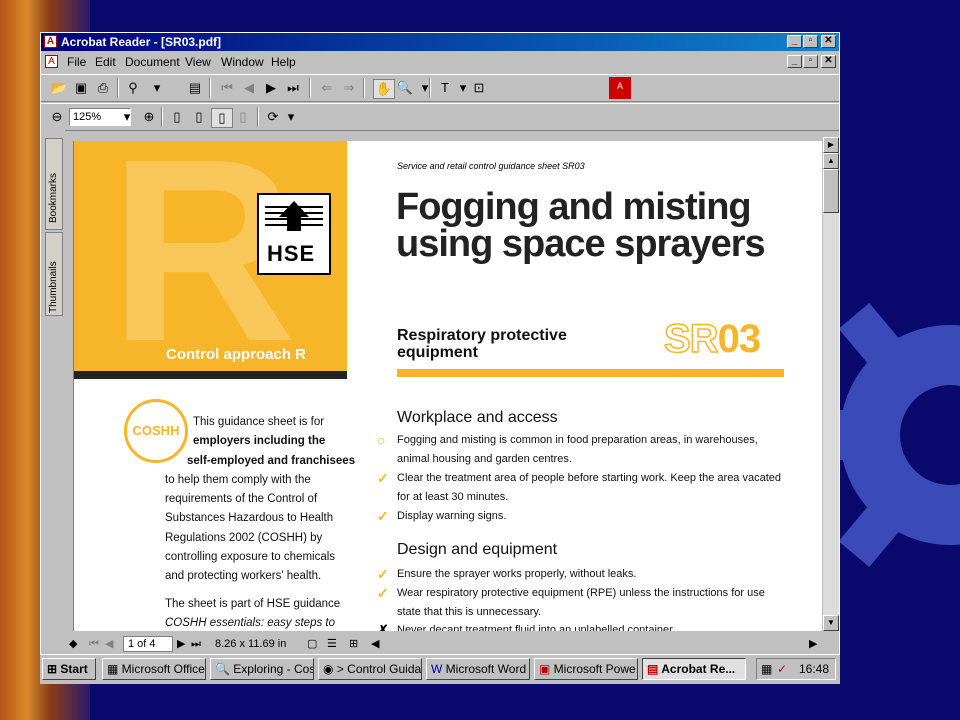  What do you see at coordinates (59, 88) in the screenshot?
I see `open-icon: 📂` at bounding box center [59, 88].